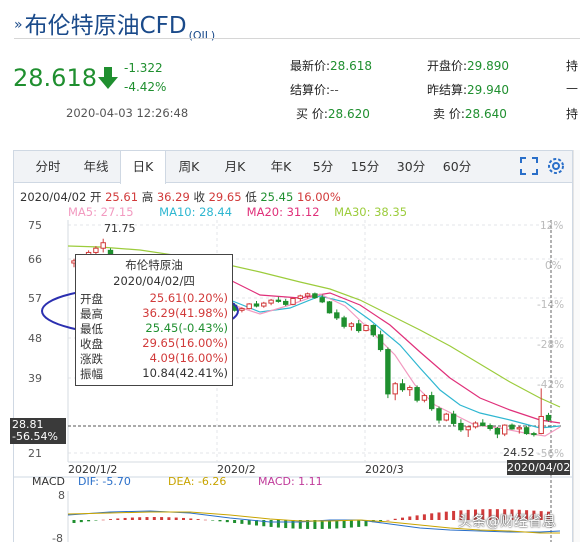 This screenshot has width=580, height=542. Describe the element at coordinates (507, 522) in the screenshot. I see `watermark: 头条@财经省息` at that location.